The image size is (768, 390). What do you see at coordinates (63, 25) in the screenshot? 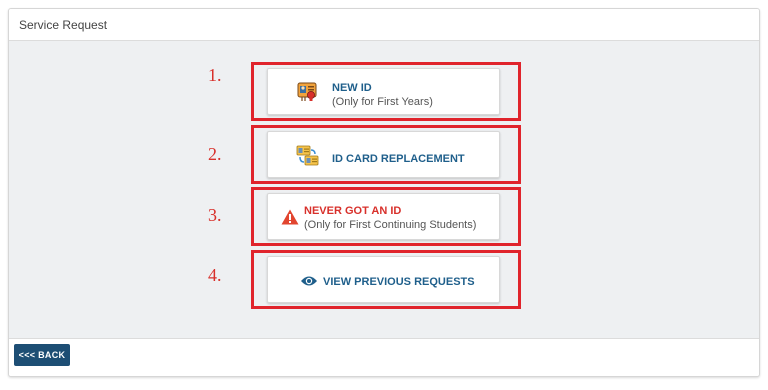
I see `page-title: Service Request` at bounding box center [63, 25].